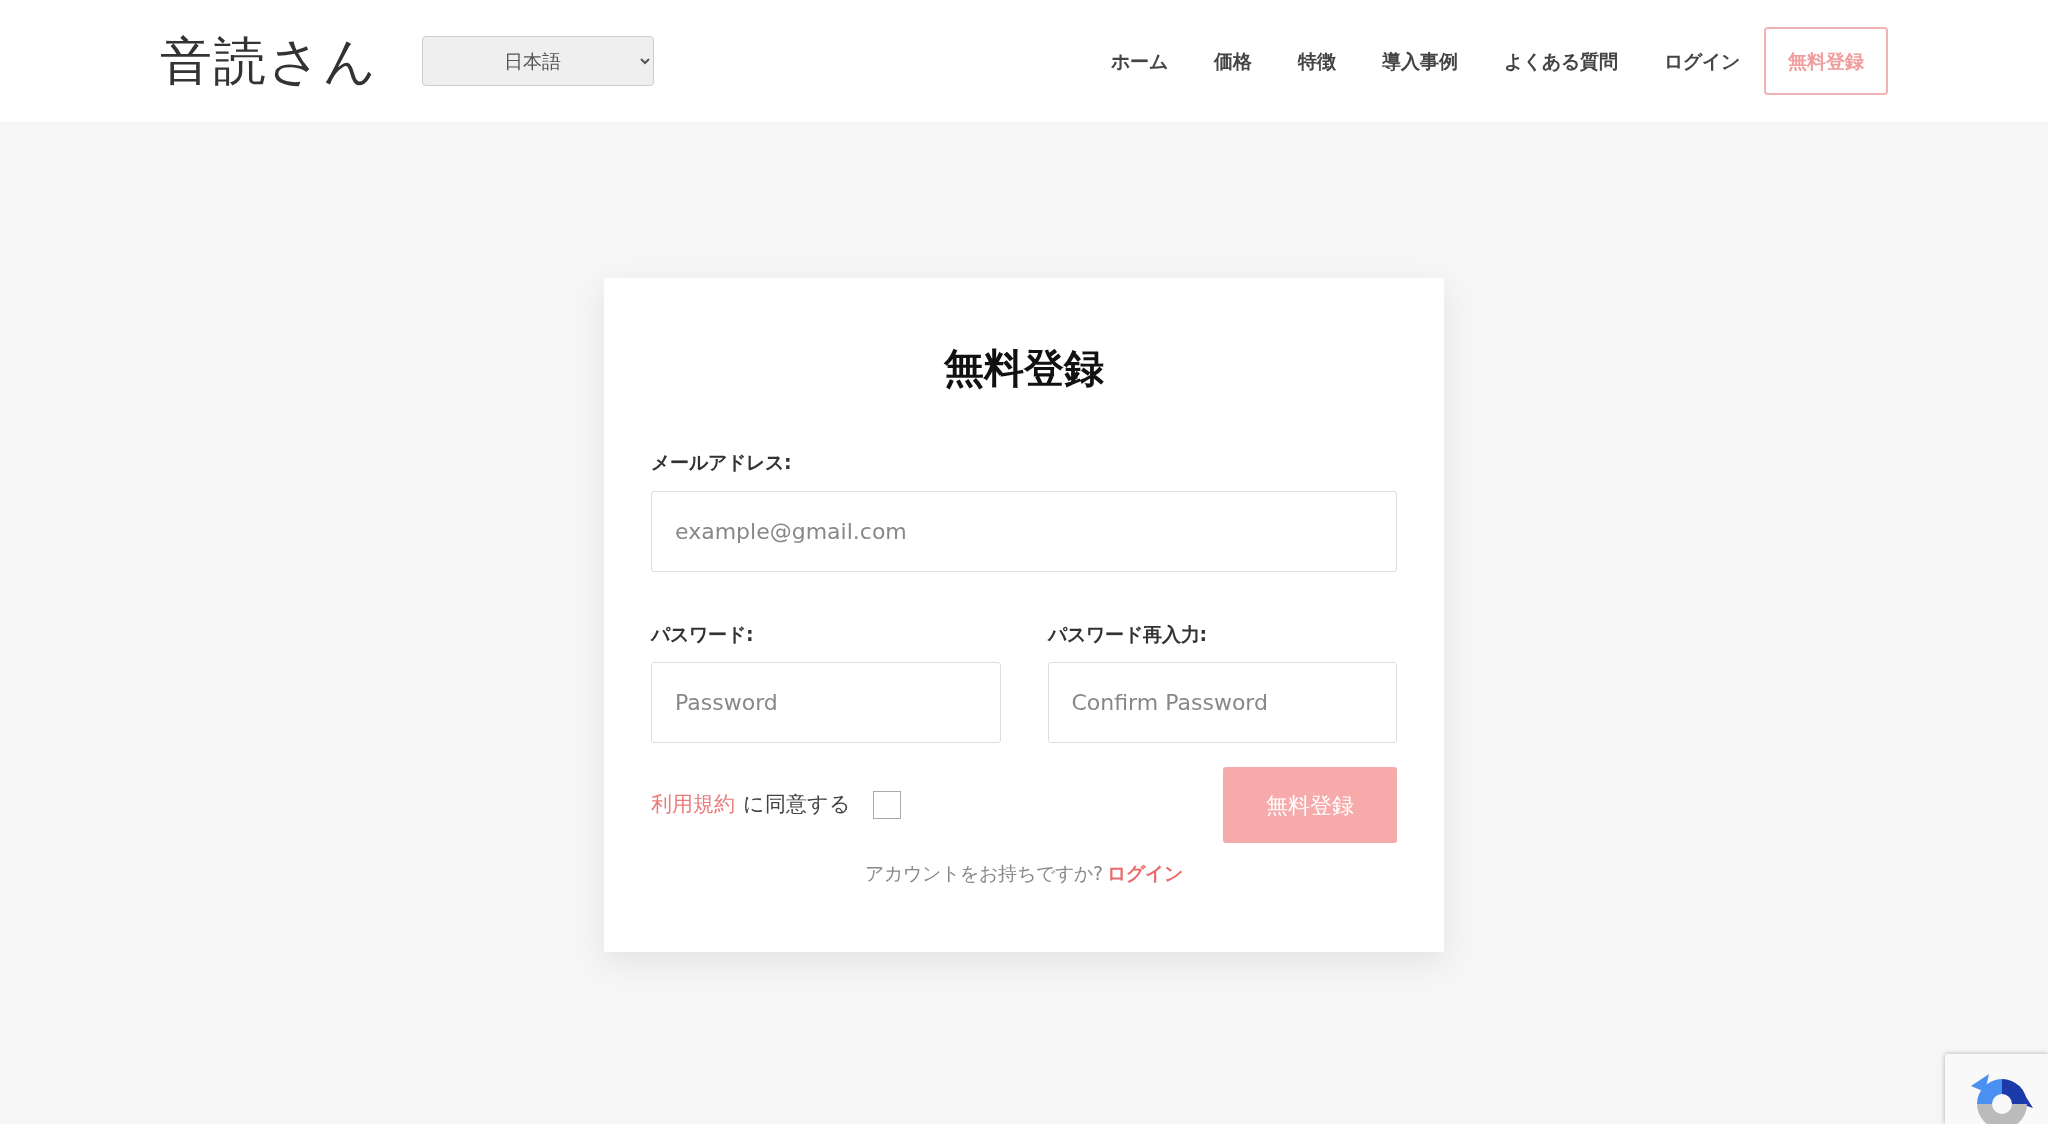 The image size is (2048, 1124). Describe the element at coordinates (797, 805) in the screenshot. I see `terms-text: に同意する` at that location.